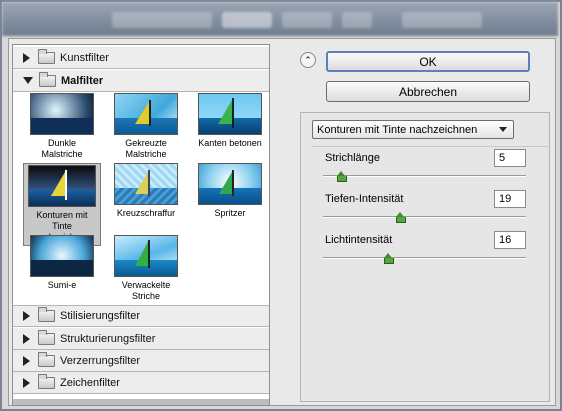 This screenshot has width=562, height=411. Describe the element at coordinates (353, 158) in the screenshot. I see `strichlaenge-label: Strichlänge` at that location.